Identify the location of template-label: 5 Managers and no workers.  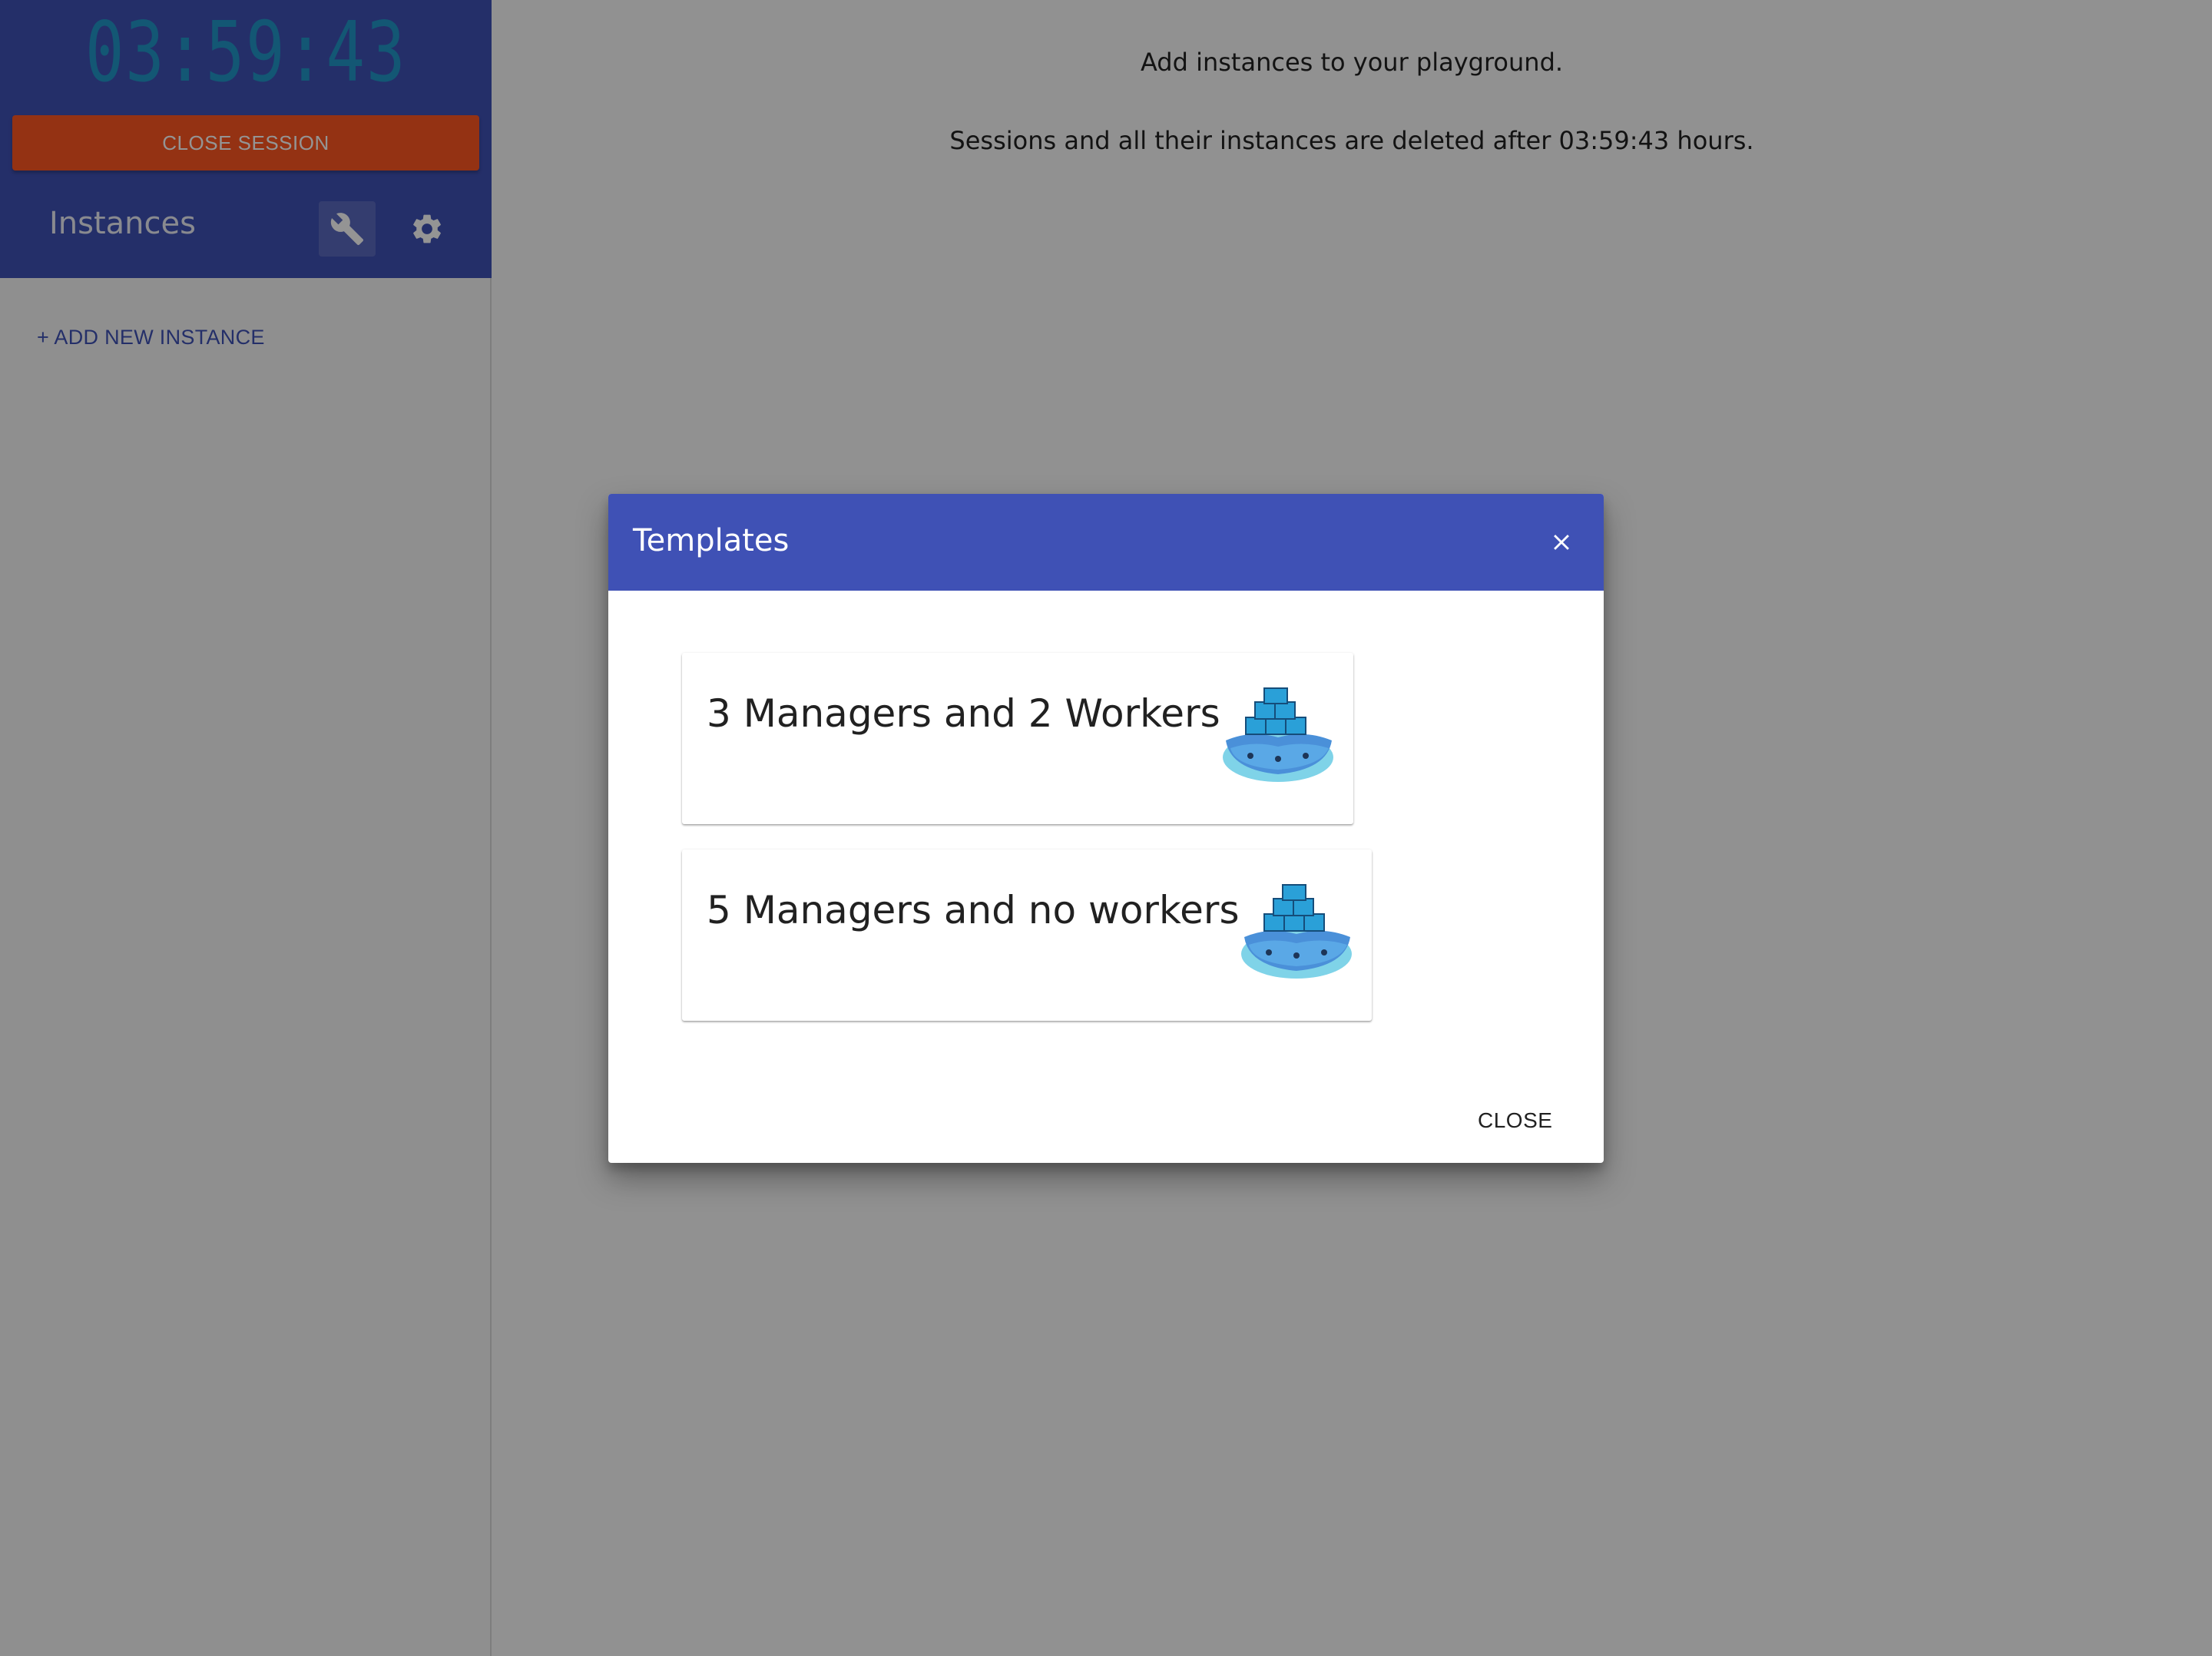
(974, 910).